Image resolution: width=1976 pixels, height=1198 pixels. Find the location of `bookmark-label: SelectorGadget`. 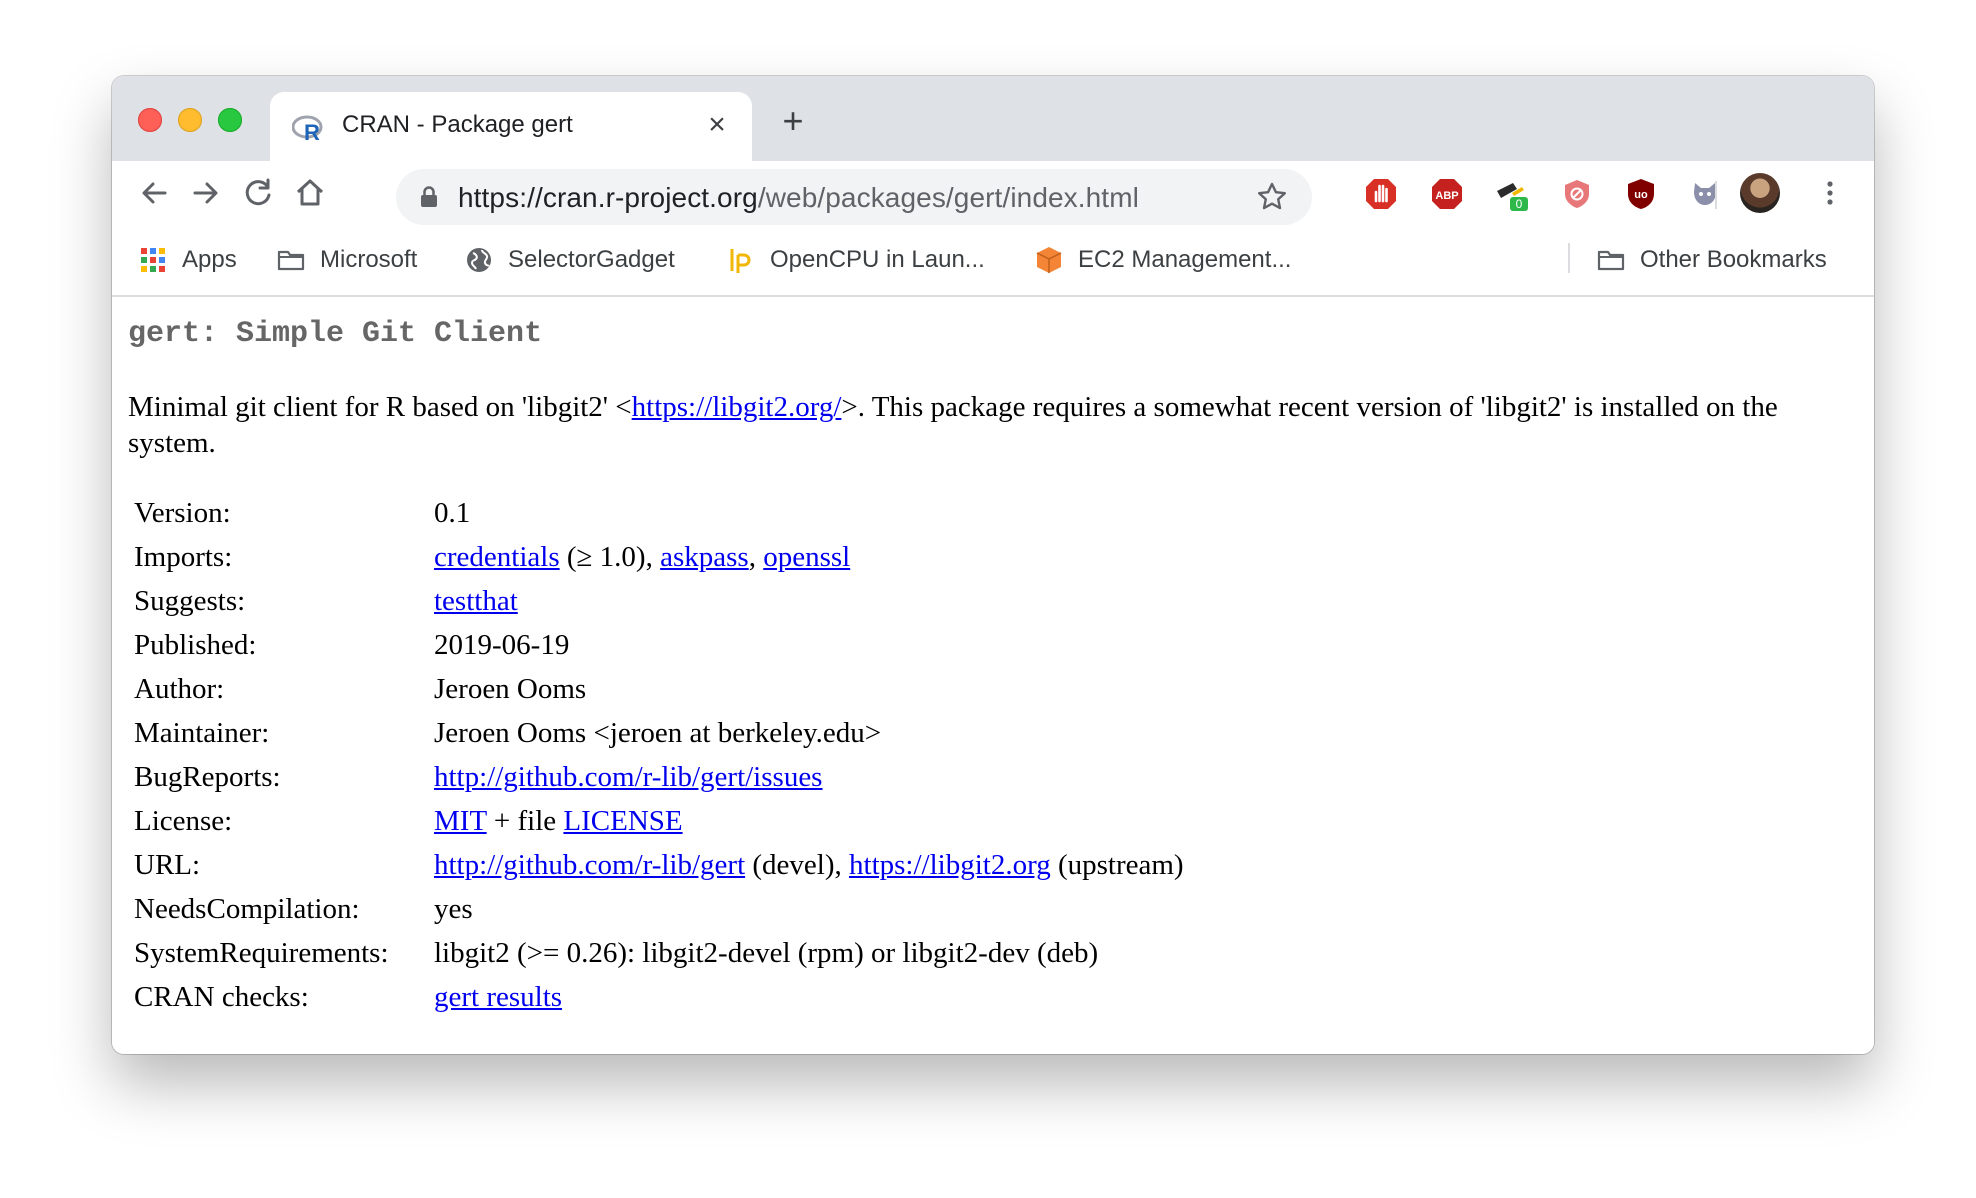

bookmark-label: SelectorGadget is located at coordinates (591, 259).